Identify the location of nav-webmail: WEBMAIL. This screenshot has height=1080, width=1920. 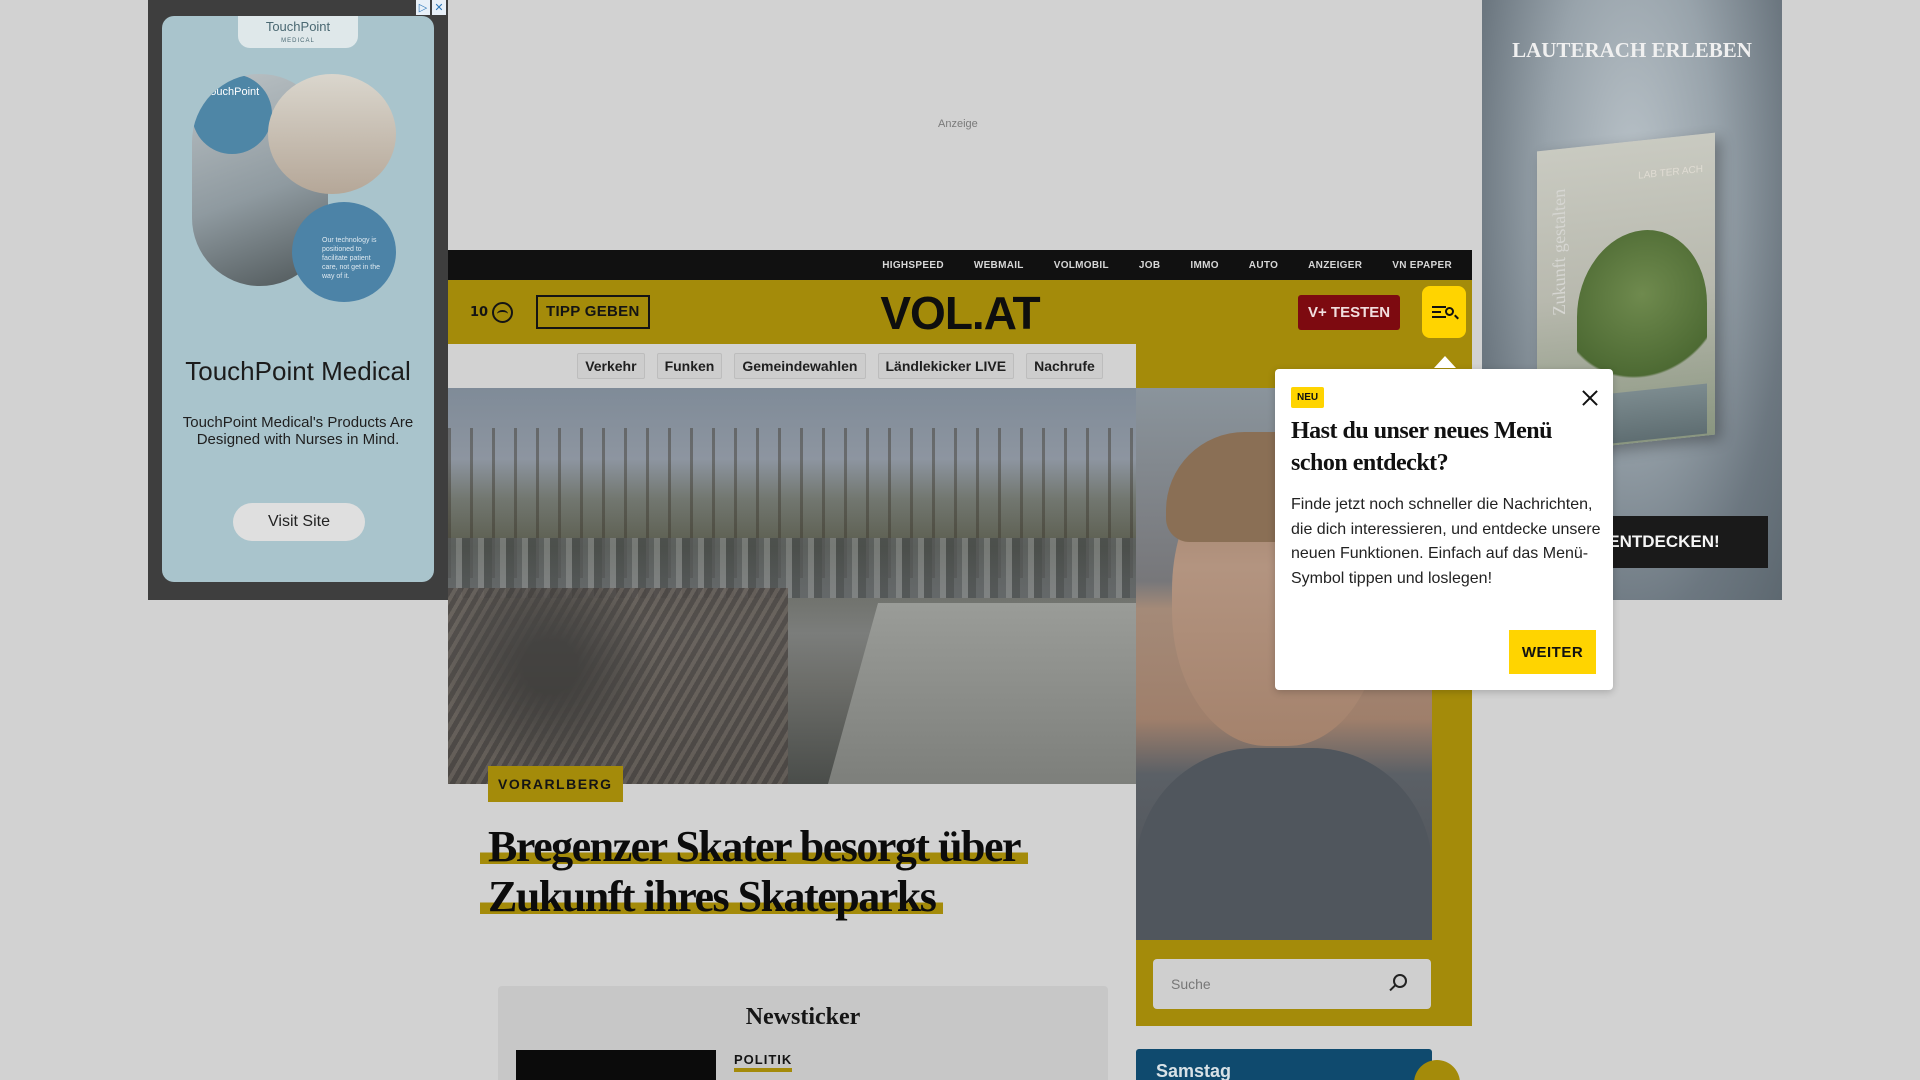
(999, 265).